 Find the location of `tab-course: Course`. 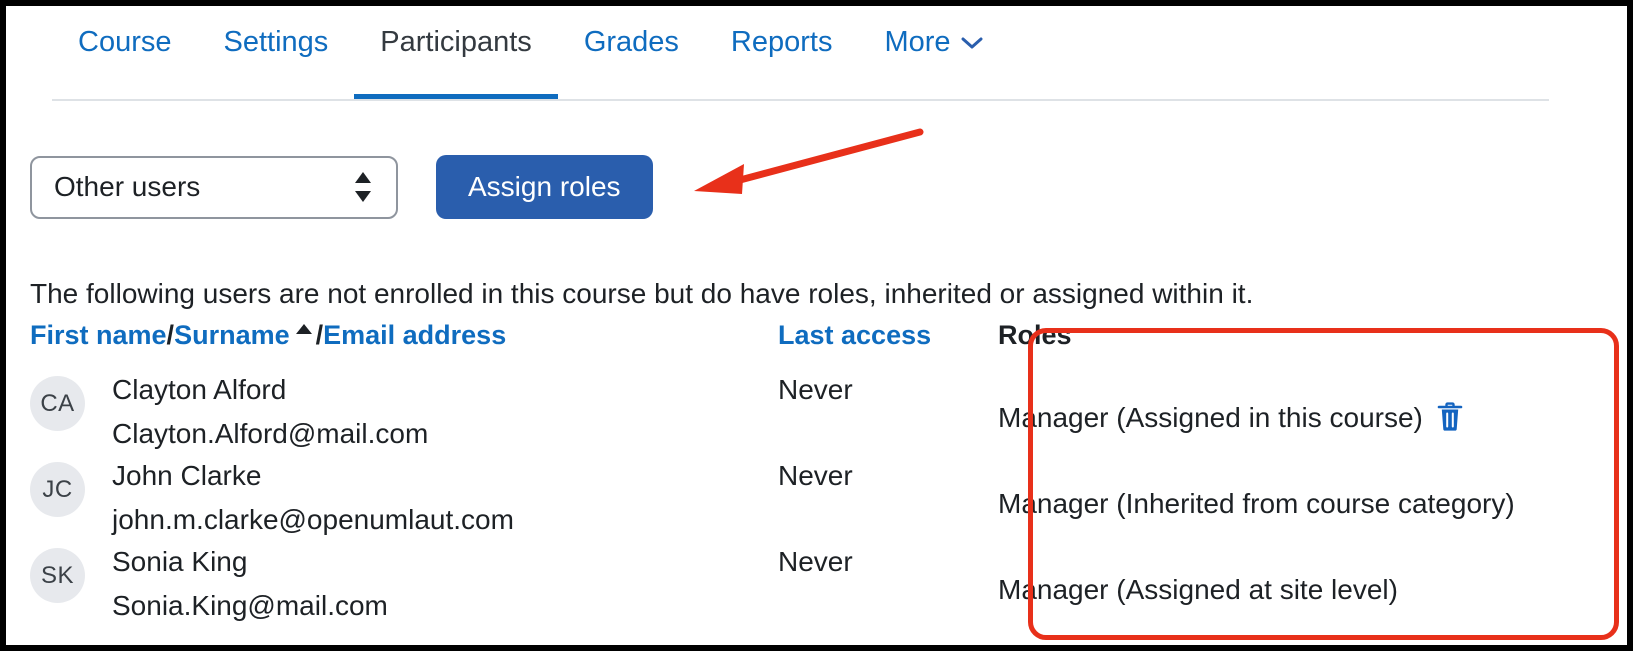

tab-course: Course is located at coordinates (125, 42).